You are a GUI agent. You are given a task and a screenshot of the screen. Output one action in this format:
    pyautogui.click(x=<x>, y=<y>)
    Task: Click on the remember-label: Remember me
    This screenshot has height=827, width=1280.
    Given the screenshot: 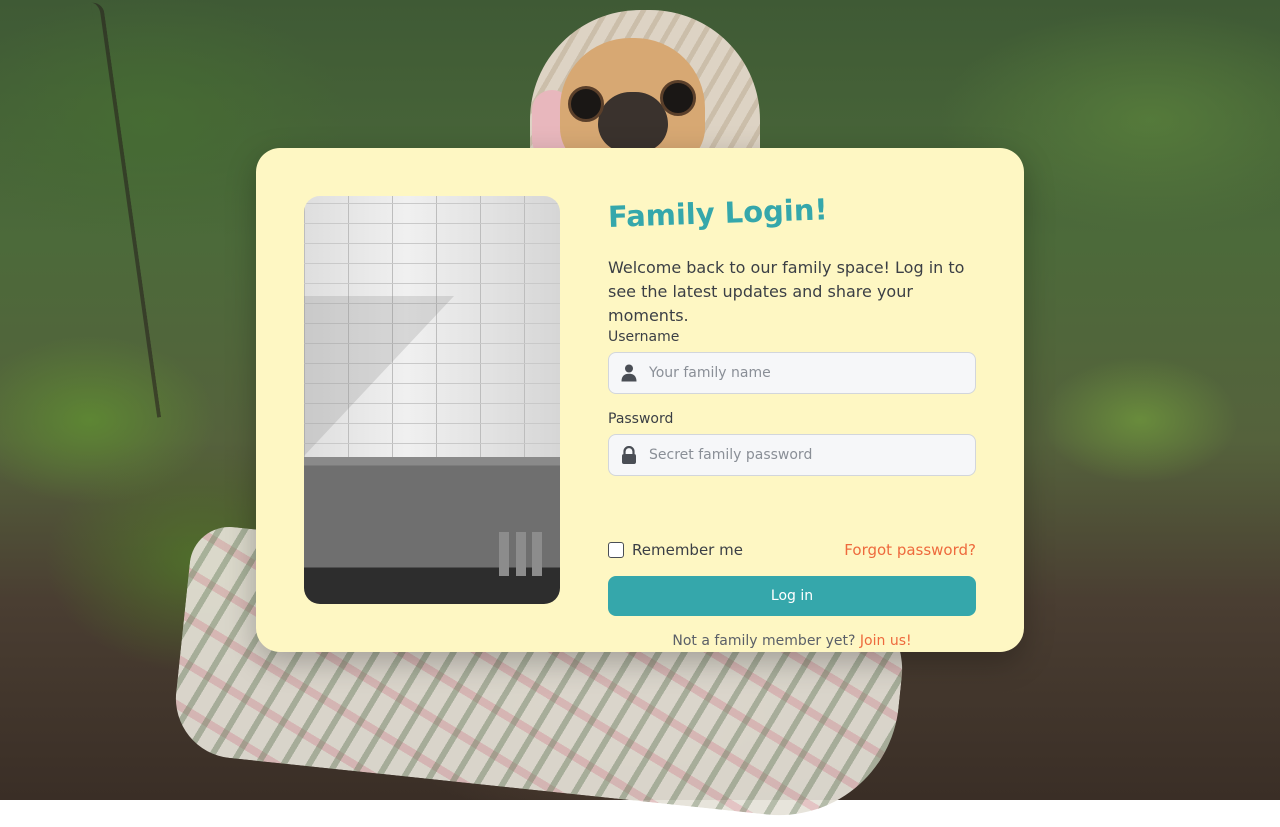 What is the action you would take?
    pyautogui.click(x=687, y=550)
    